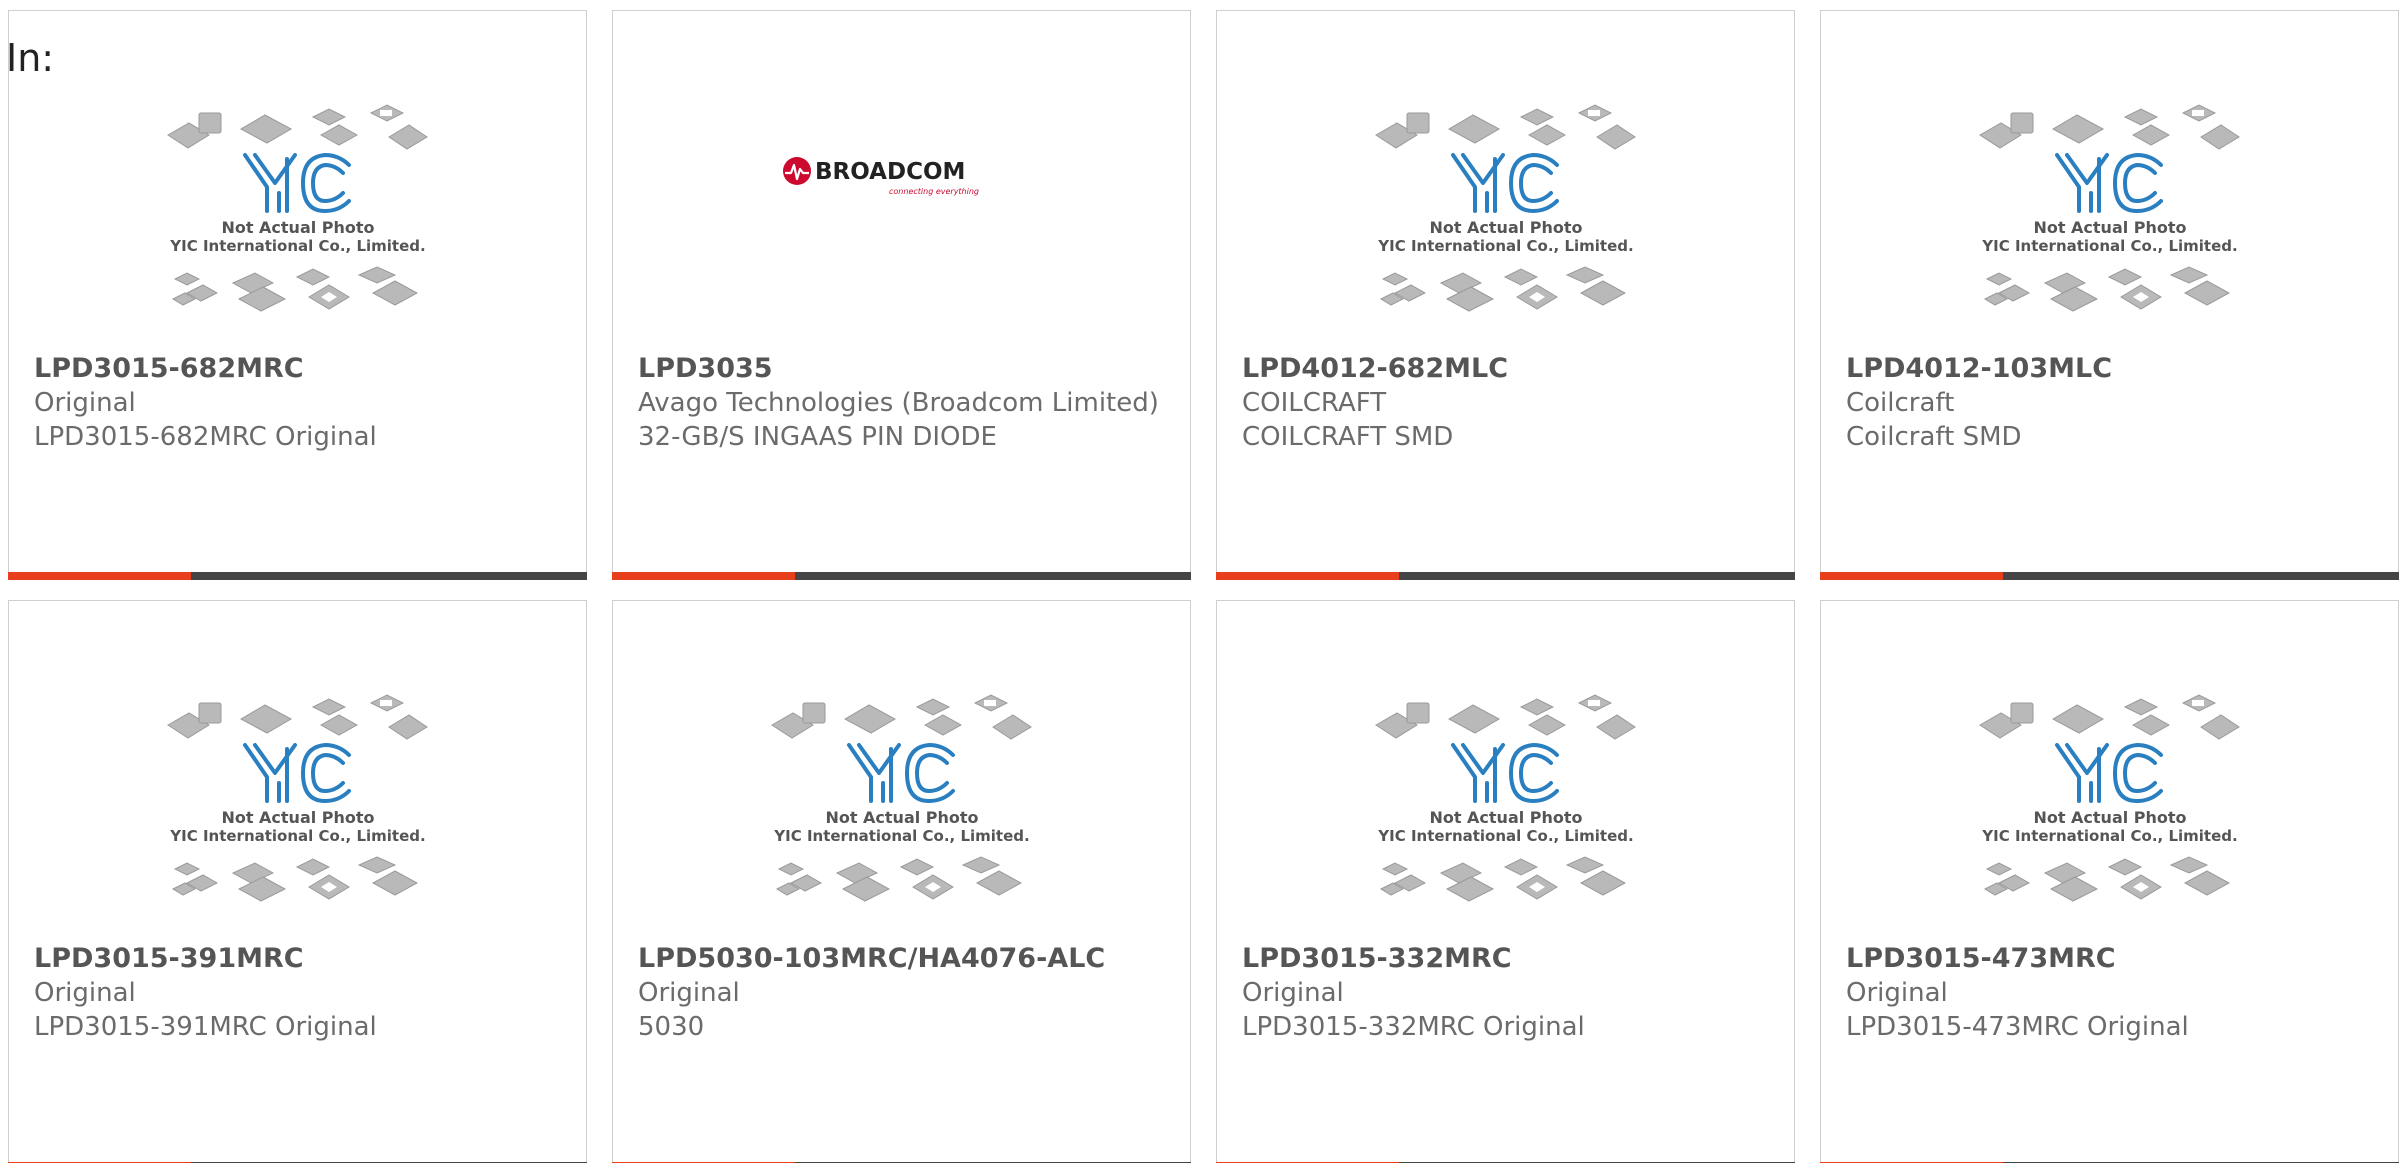  I want to click on filter-in-label: In:, so click(30, 58).